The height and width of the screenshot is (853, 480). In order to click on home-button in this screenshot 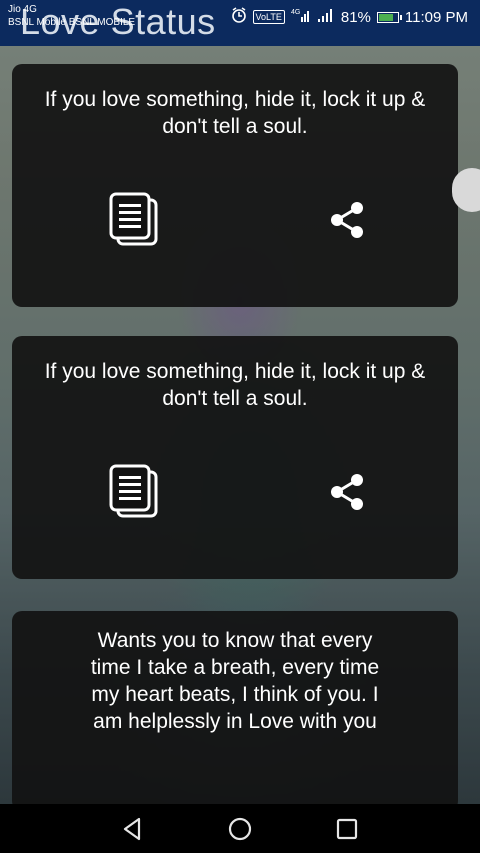, I will do `click(240, 829)`.